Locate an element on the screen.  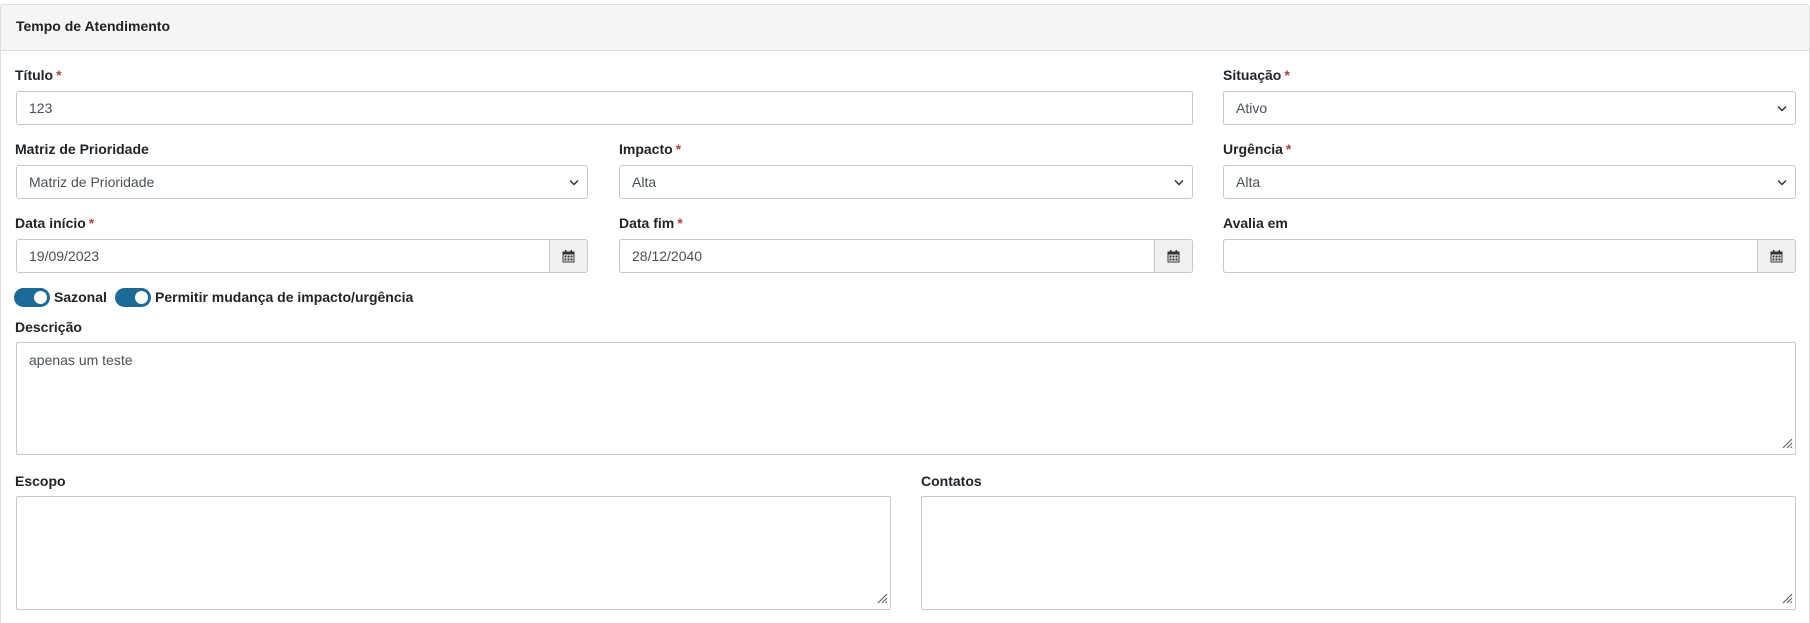
avalia-em-input is located at coordinates (1509, 256).